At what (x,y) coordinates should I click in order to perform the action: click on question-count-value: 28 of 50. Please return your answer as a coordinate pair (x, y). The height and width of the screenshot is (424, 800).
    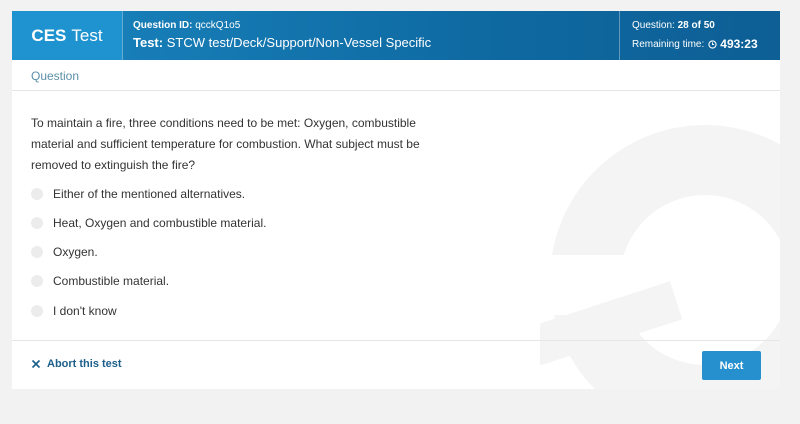
    Looking at the image, I should click on (696, 25).